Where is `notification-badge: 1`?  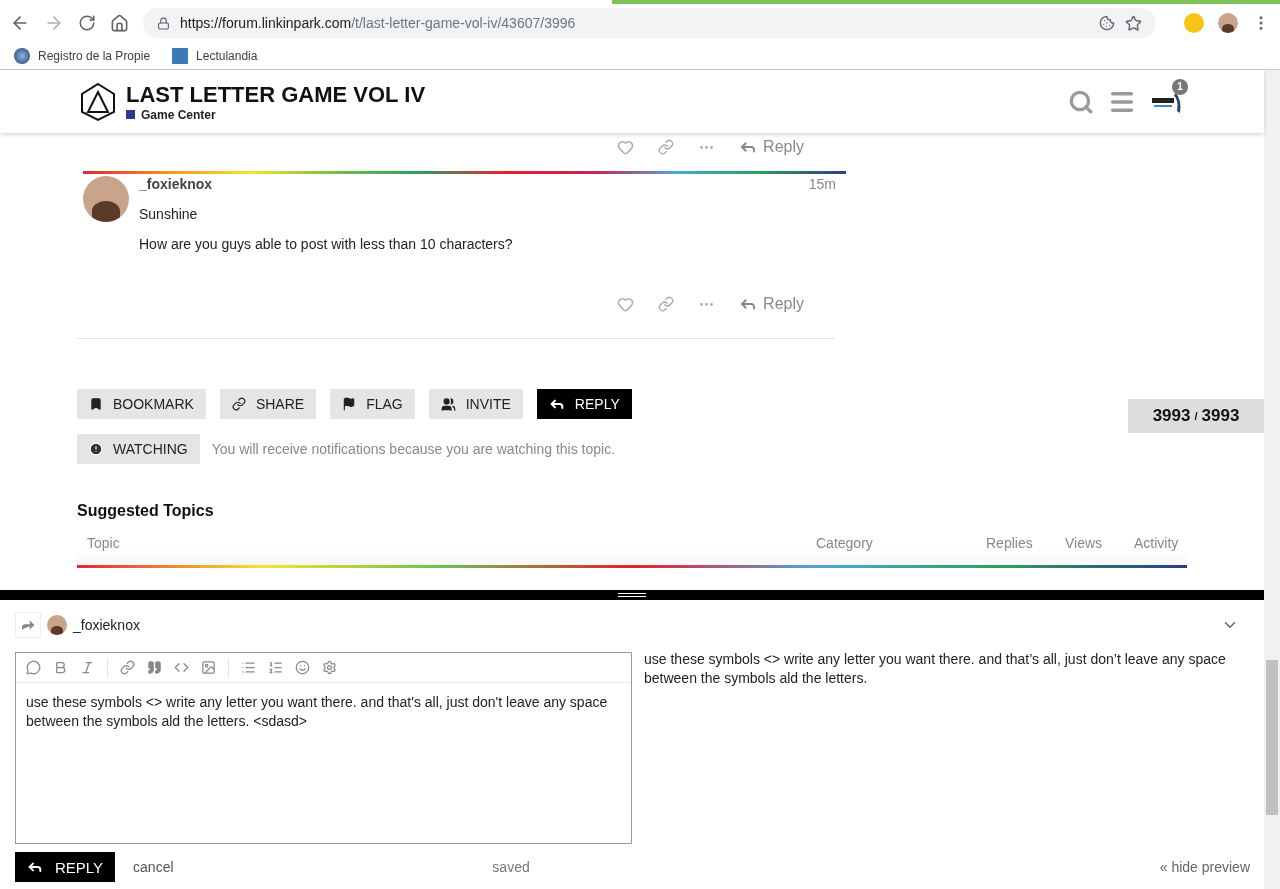
notification-badge: 1 is located at coordinates (1180, 86).